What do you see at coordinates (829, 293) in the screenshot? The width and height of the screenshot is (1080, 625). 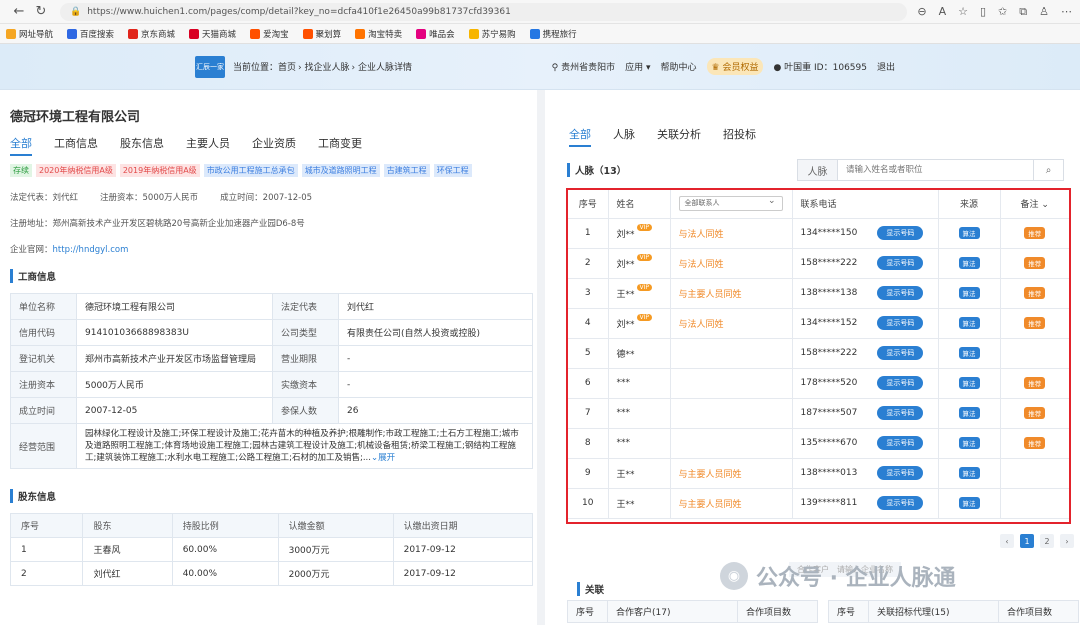 I see `phone-number: 138*****138` at bounding box center [829, 293].